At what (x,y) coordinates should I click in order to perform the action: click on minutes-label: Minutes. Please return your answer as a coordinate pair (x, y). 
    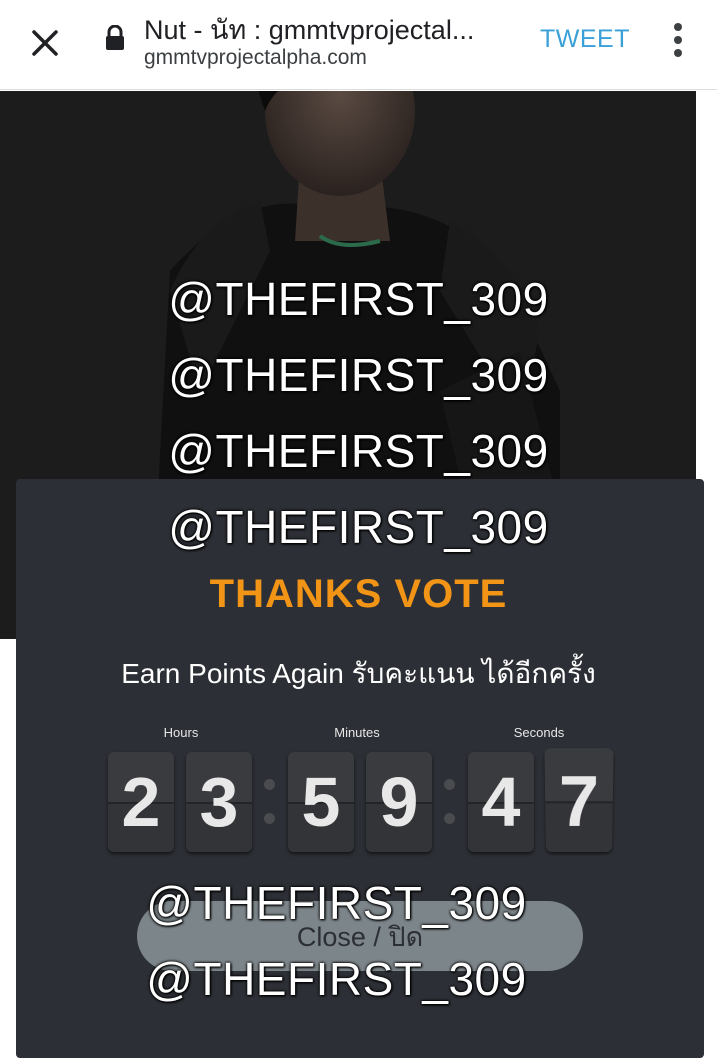
    Looking at the image, I should click on (357, 732).